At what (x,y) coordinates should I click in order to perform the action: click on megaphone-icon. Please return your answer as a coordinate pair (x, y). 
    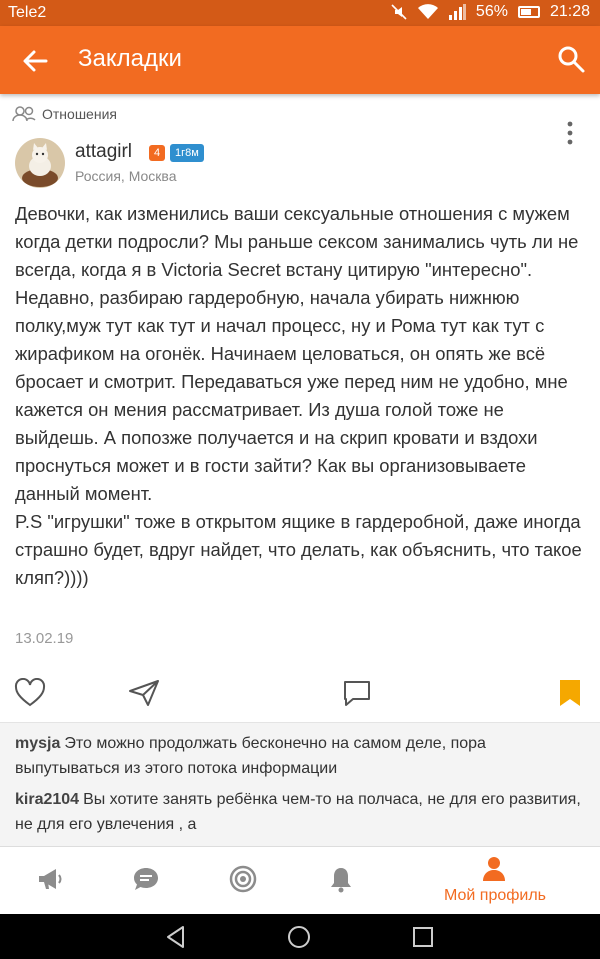
    Looking at the image, I should click on (50, 879).